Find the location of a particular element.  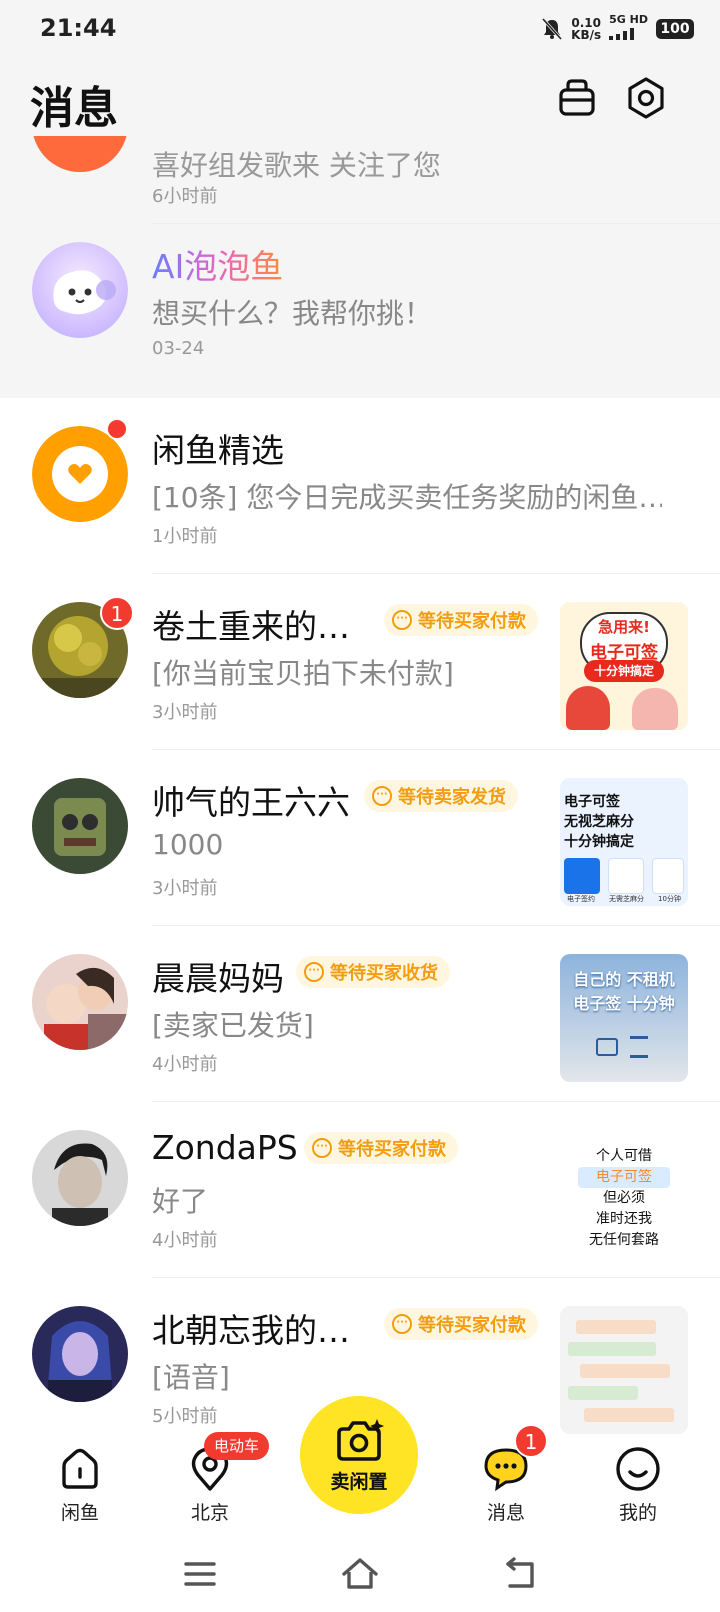

home-icon is located at coordinates (80, 1468).